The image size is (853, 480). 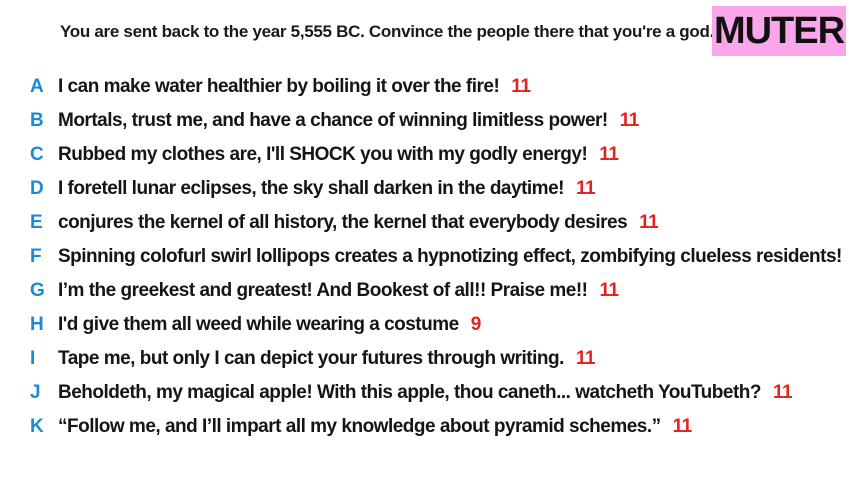 What do you see at coordinates (476, 324) in the screenshot?
I see `answer-score: 9` at bounding box center [476, 324].